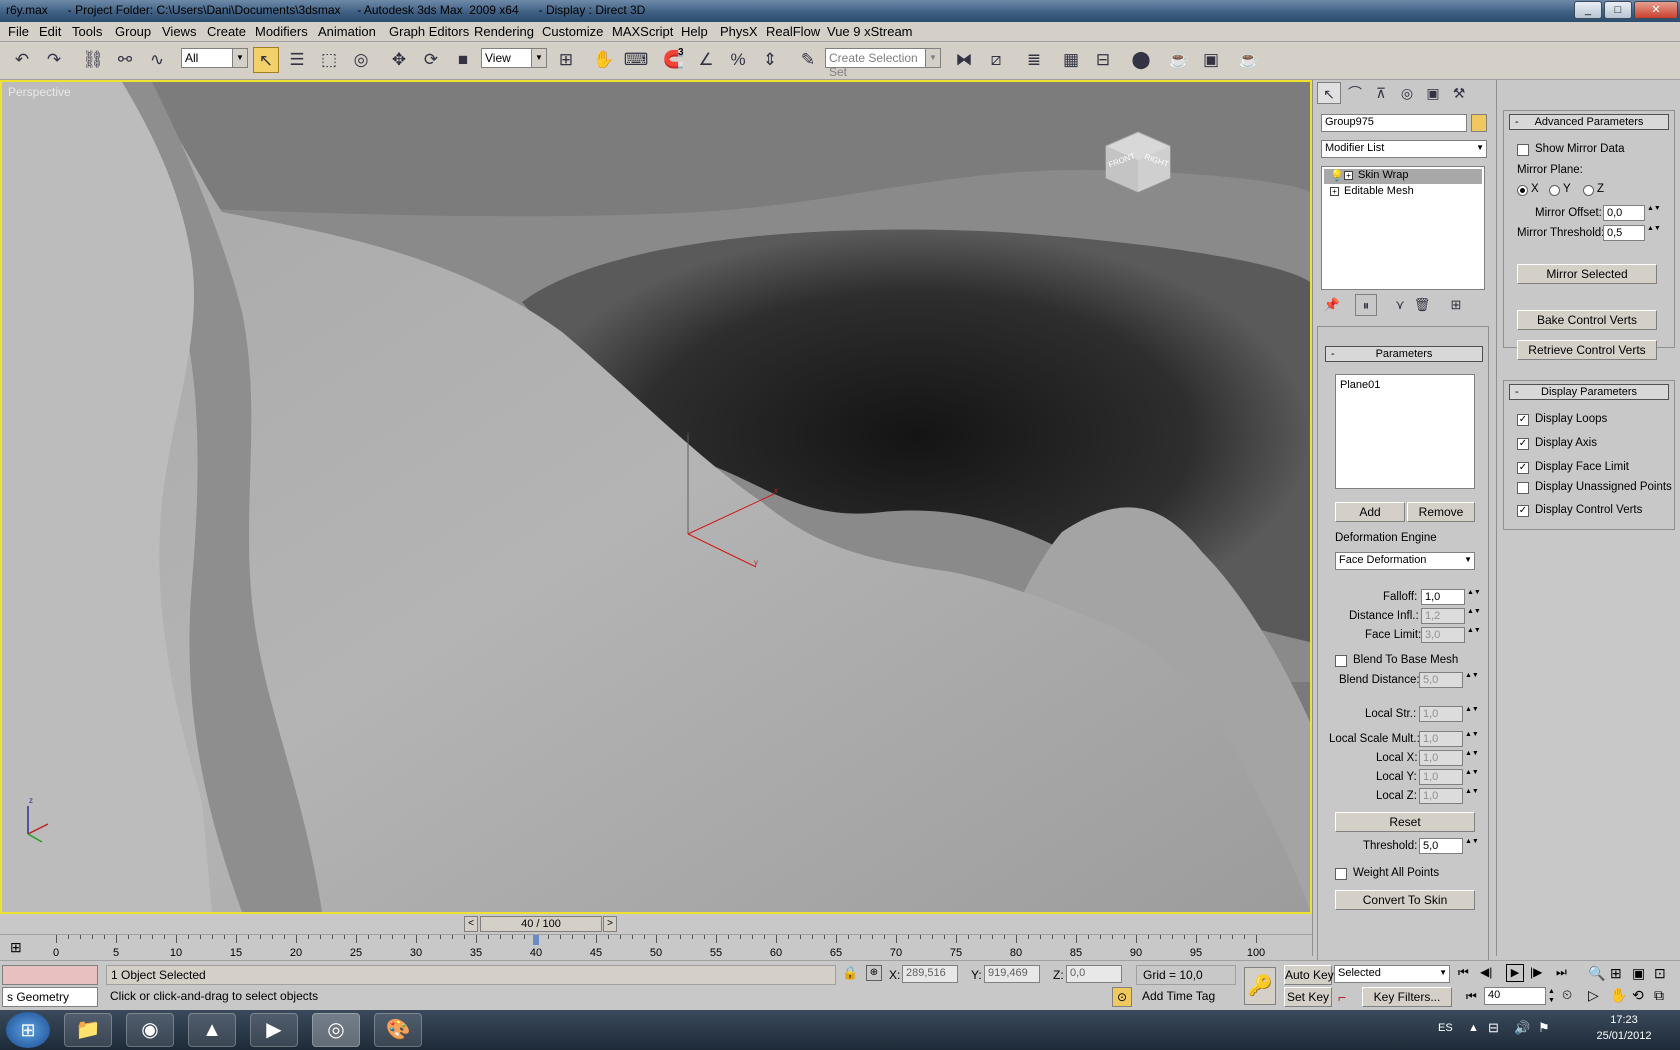 The image size is (1680, 1050). What do you see at coordinates (361, 60) in the screenshot?
I see `window-crossing-icon: ◎` at bounding box center [361, 60].